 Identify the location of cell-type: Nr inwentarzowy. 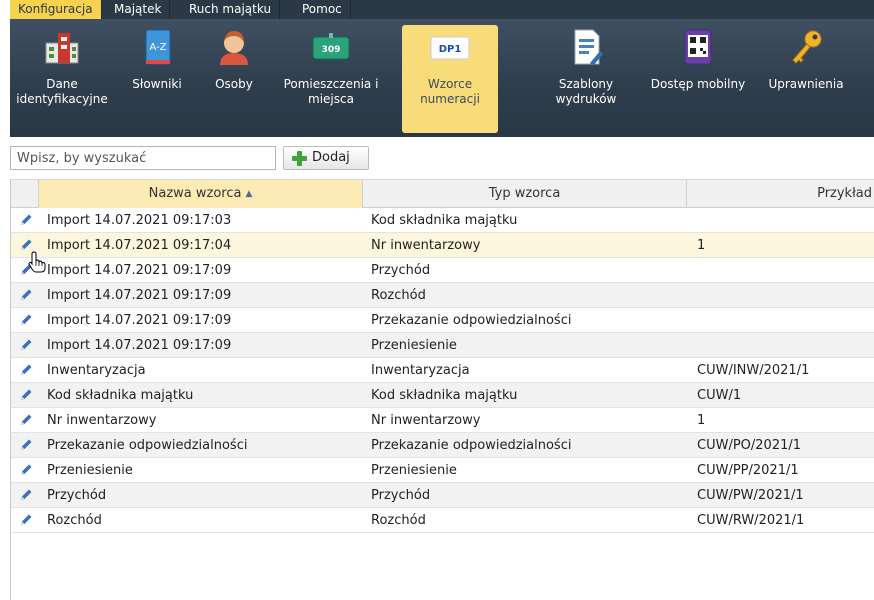
(426, 245).